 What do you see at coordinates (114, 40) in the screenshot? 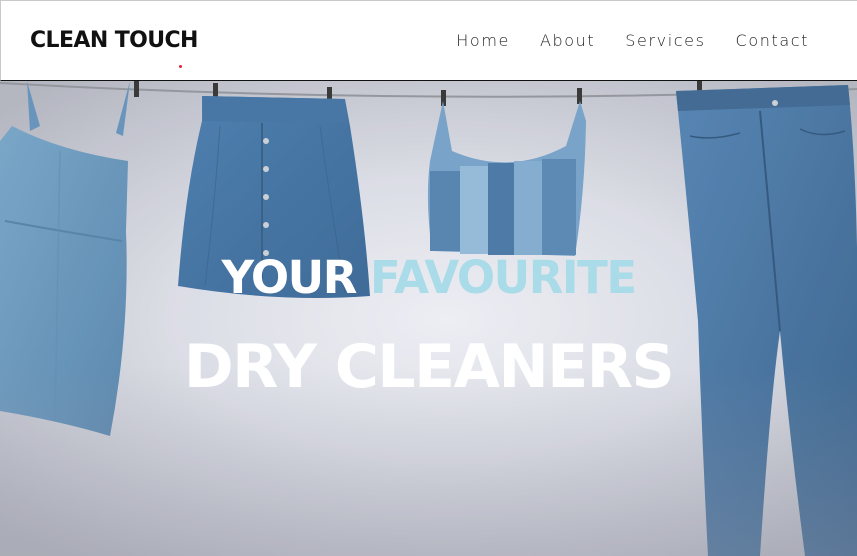
I see `brand-logo: CLEAN TOUCH` at bounding box center [114, 40].